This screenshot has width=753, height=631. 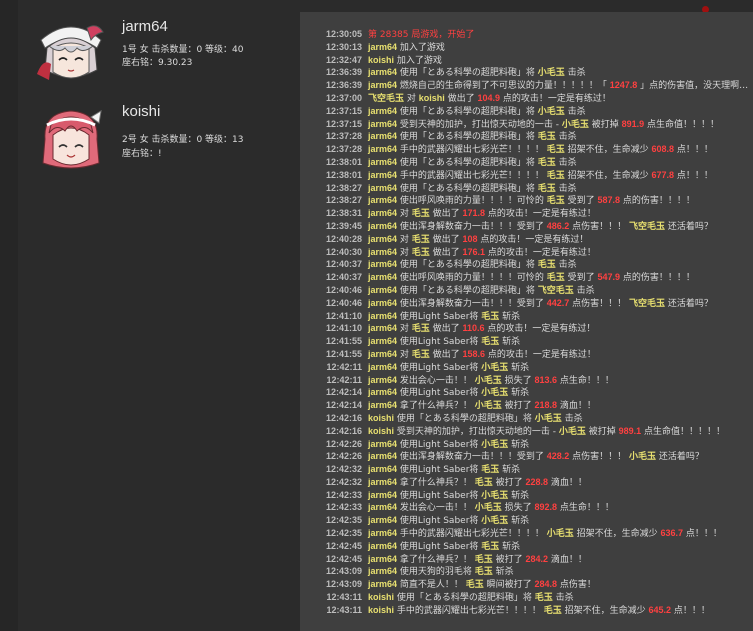 What do you see at coordinates (71, 54) in the screenshot?
I see `silver-hair-girl-avatar-icon` at bounding box center [71, 54].